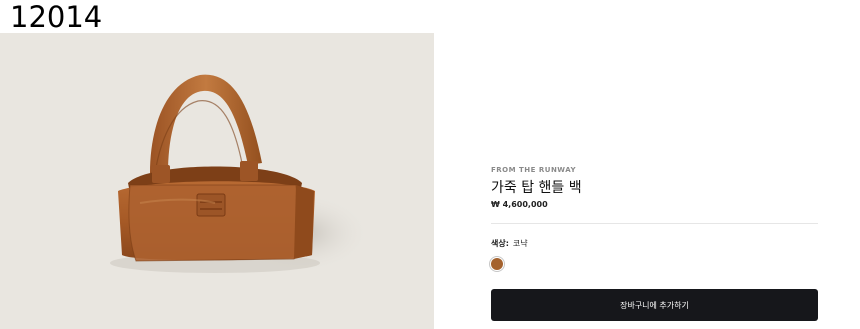 This screenshot has height=329, width=860. Describe the element at coordinates (56, 17) in the screenshot. I see `item-id: 12014` at that location.